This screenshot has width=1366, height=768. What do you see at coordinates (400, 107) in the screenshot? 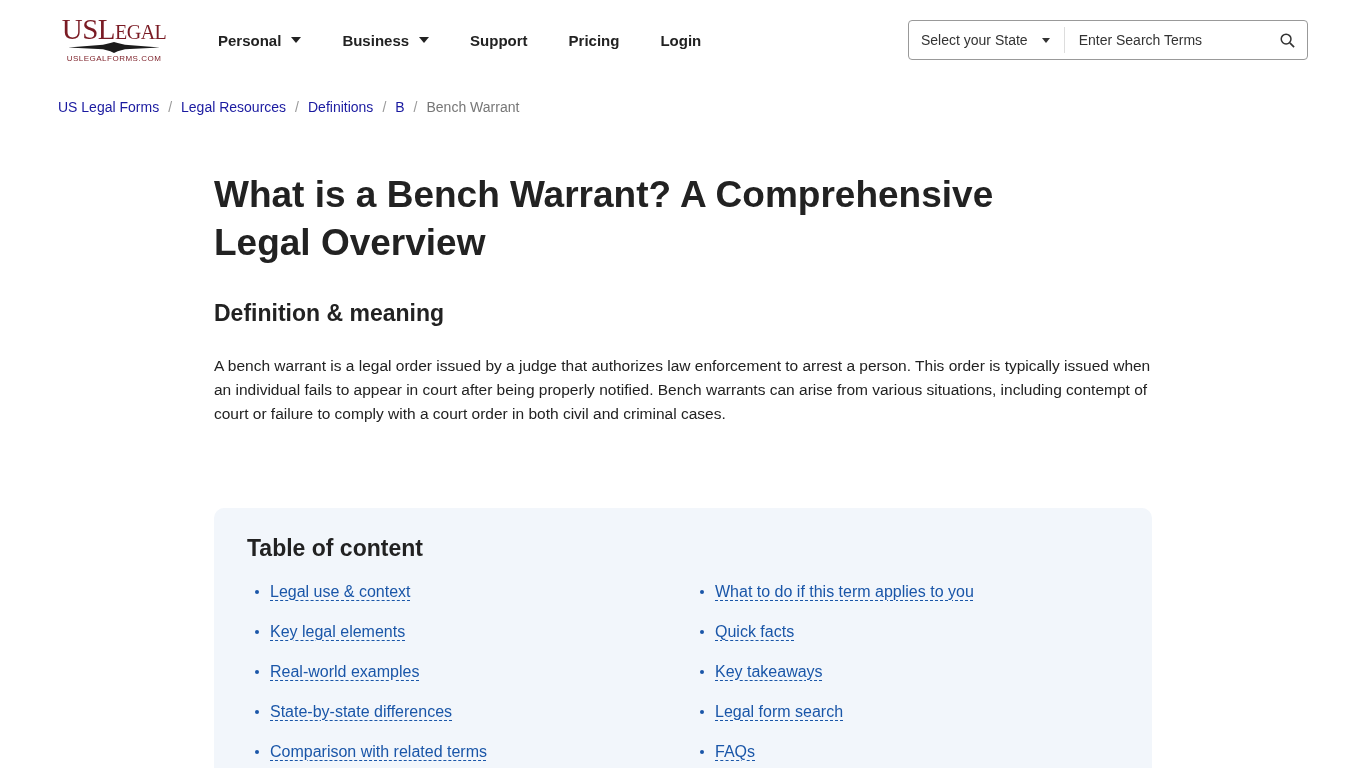
I see `breadcrumb-link: B` at bounding box center [400, 107].